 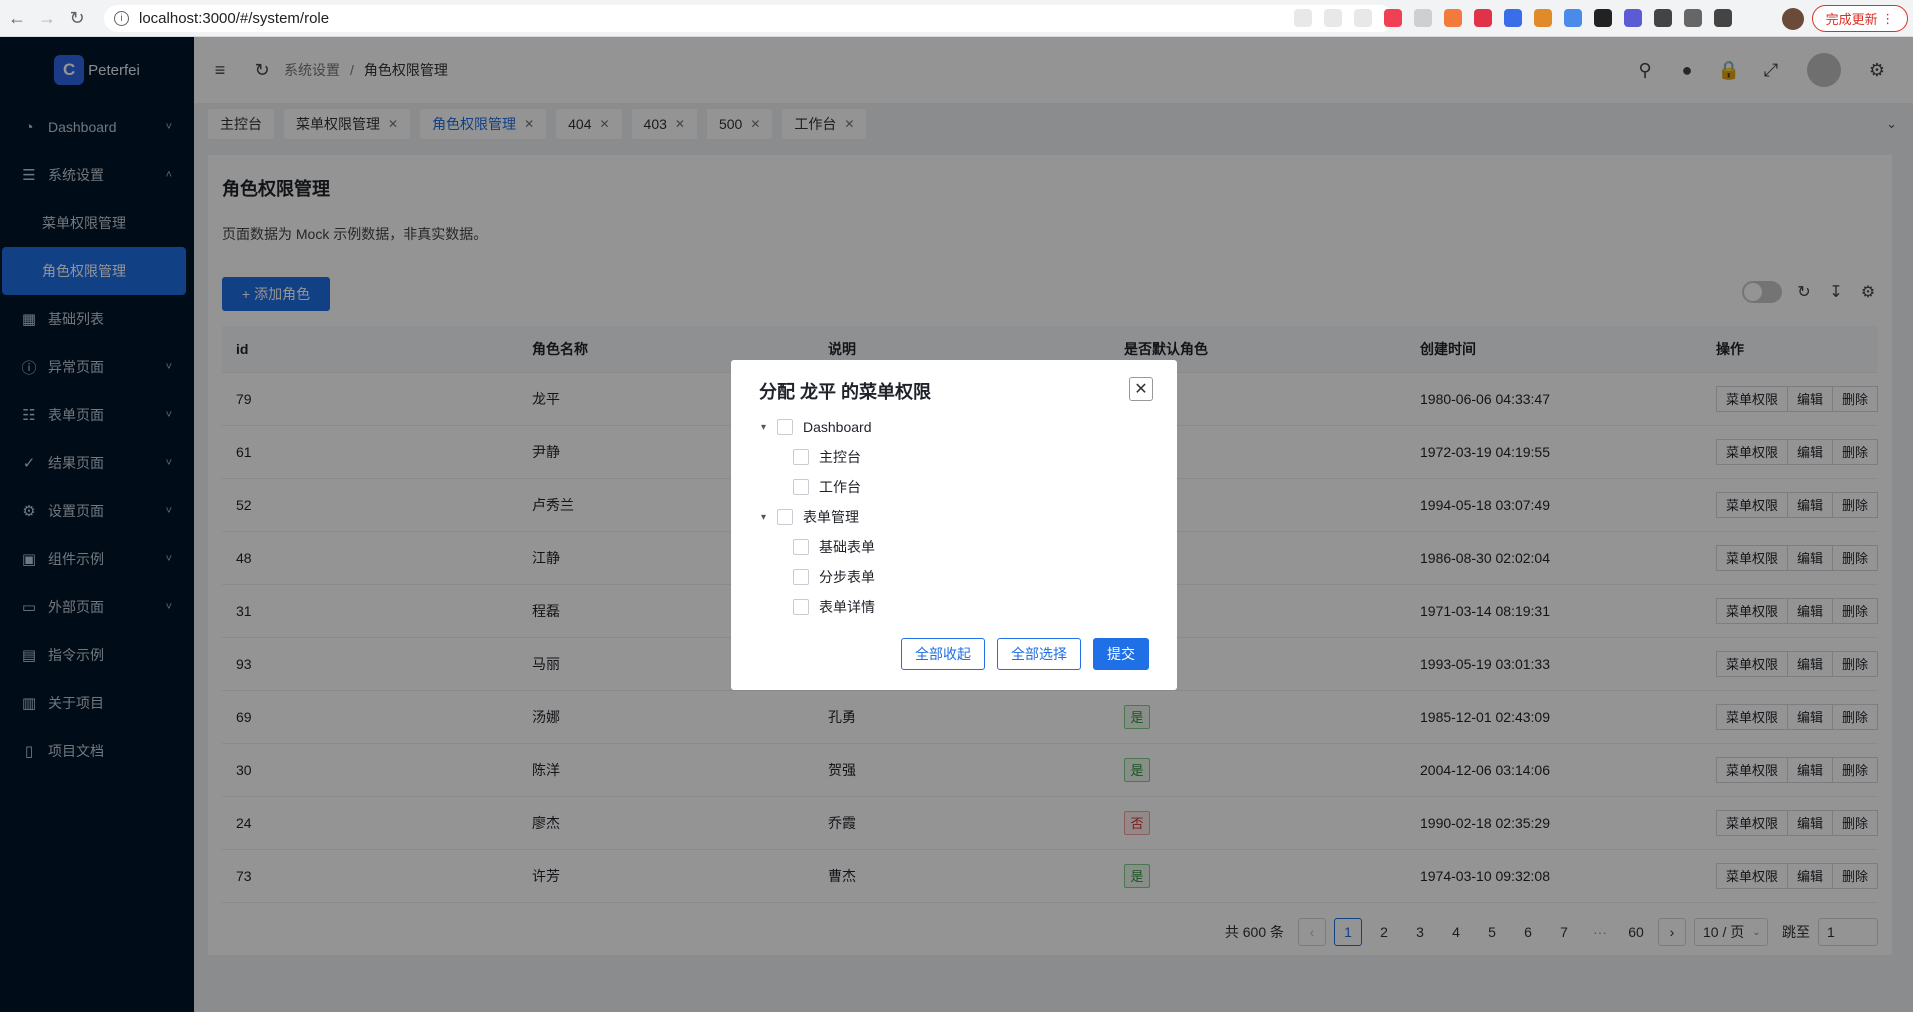 What do you see at coordinates (234, 18) in the screenshot?
I see `url-text: localhost:3000/#/system/role` at bounding box center [234, 18].